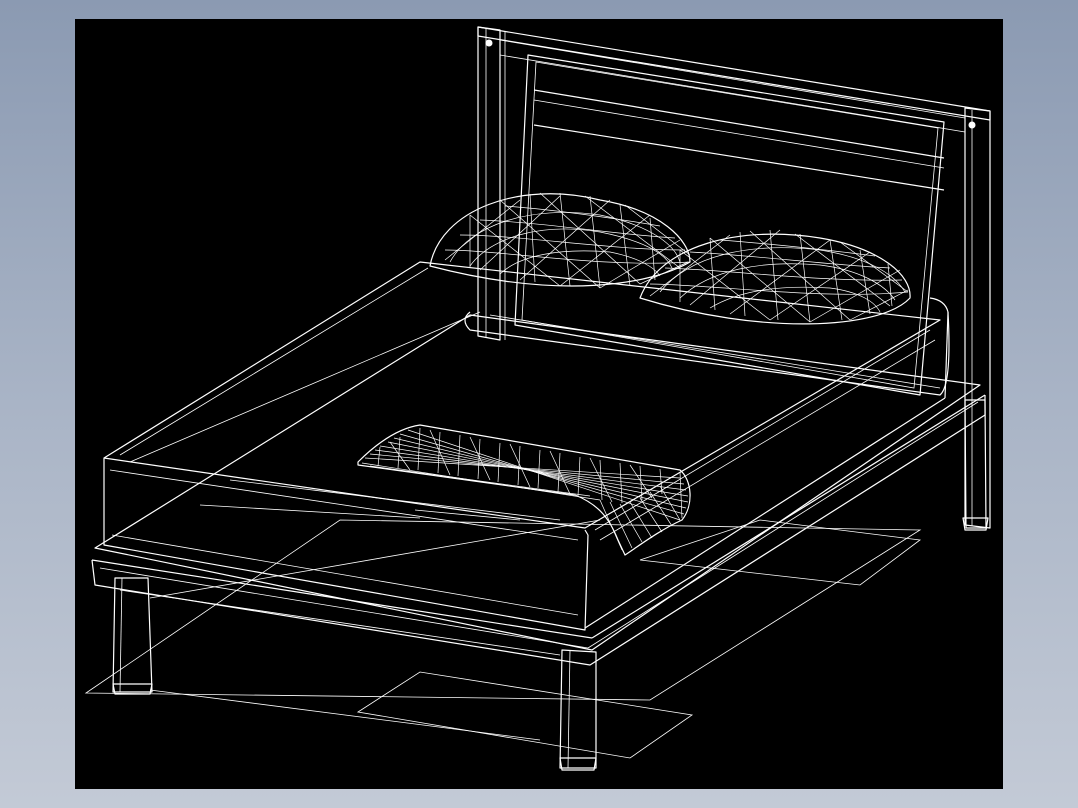 This screenshot has width=1078, height=808. Describe the element at coordinates (524, 490) in the screenshot. I see `folded-blanket` at that location.